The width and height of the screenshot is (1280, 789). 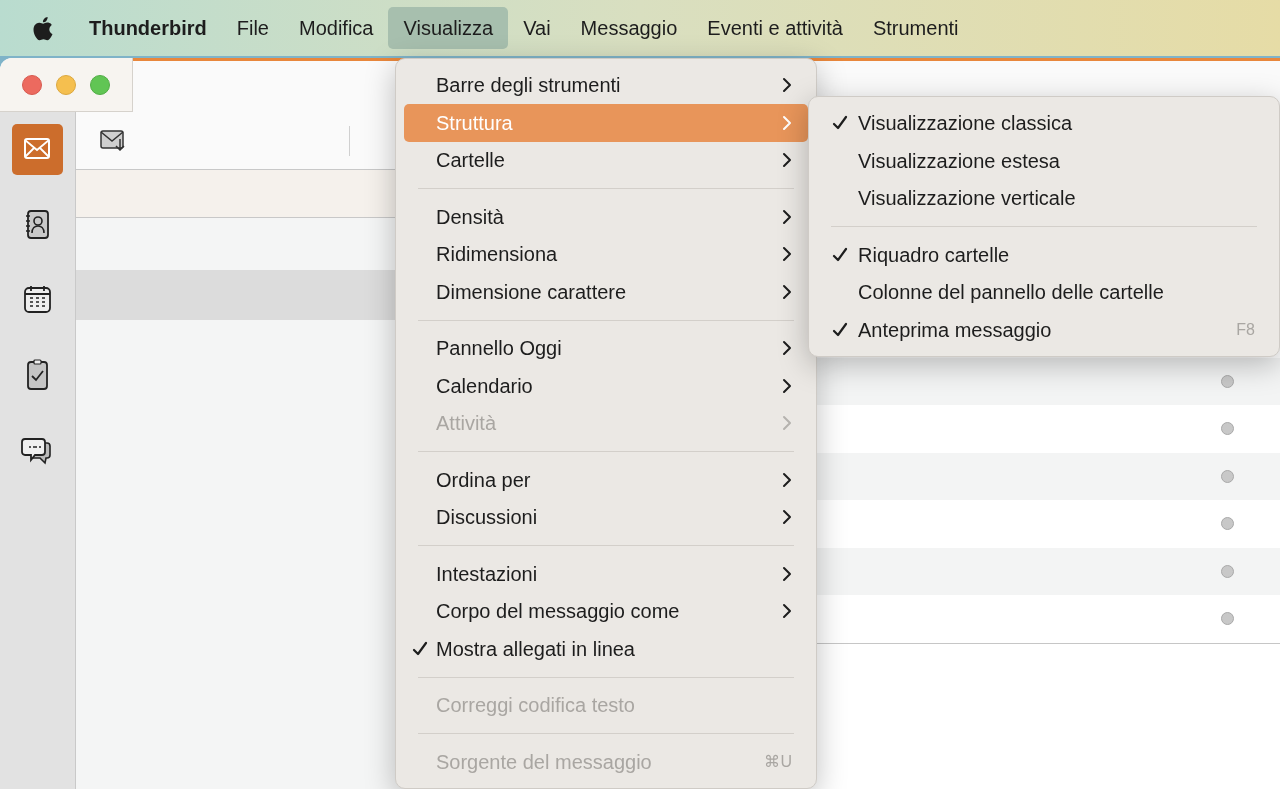 I want to click on shortcut-label: F8, so click(x=1246, y=329).